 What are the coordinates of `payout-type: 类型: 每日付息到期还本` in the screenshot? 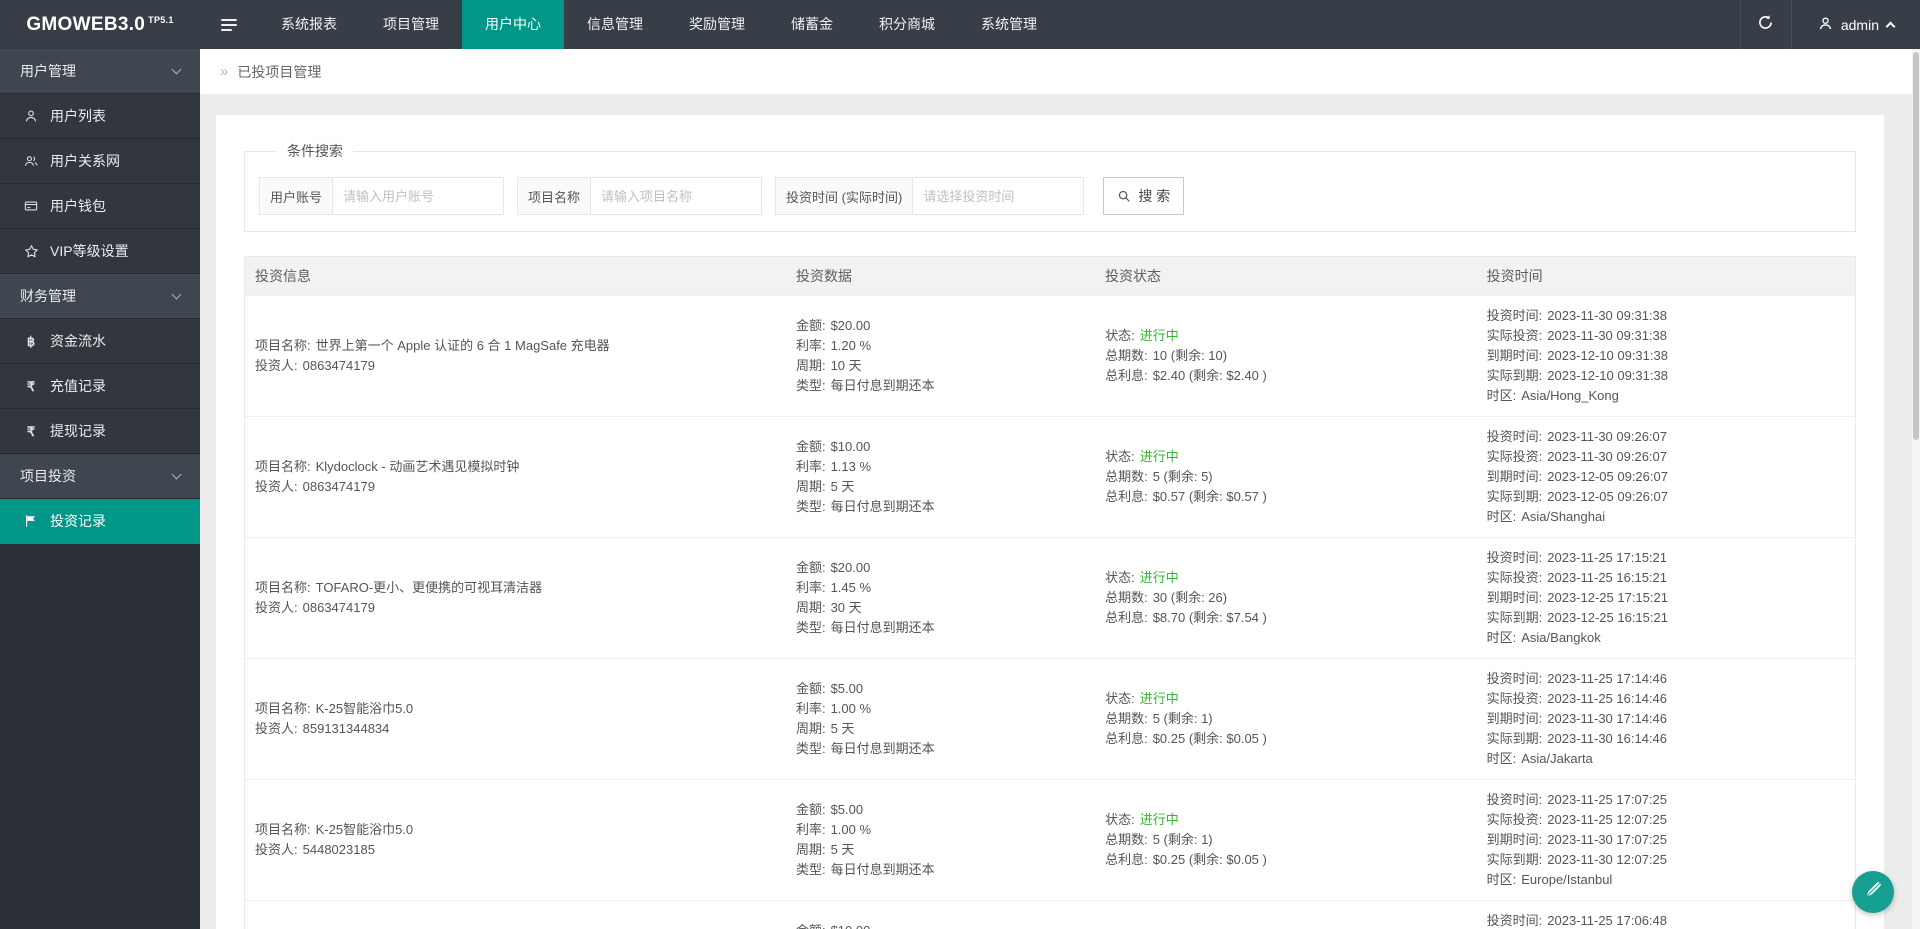 It's located at (940, 386).